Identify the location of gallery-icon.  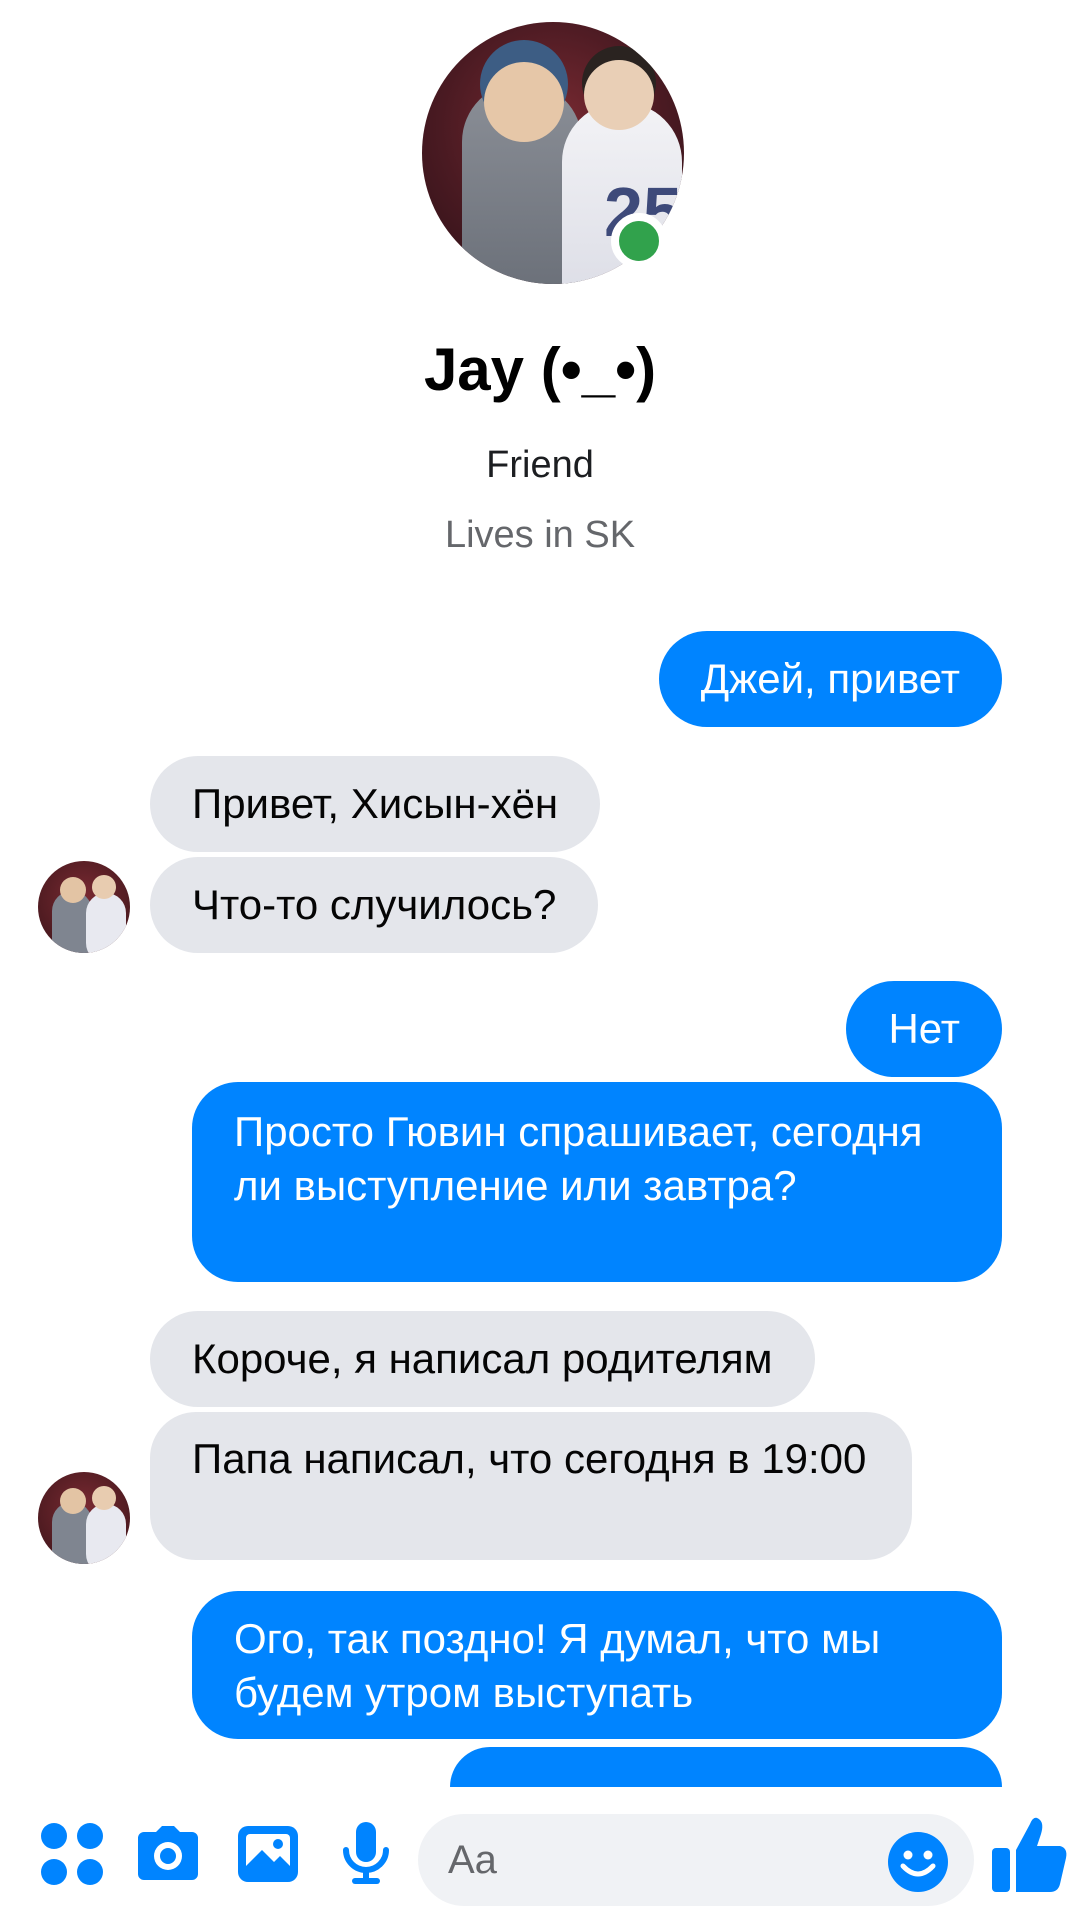
(268, 1854).